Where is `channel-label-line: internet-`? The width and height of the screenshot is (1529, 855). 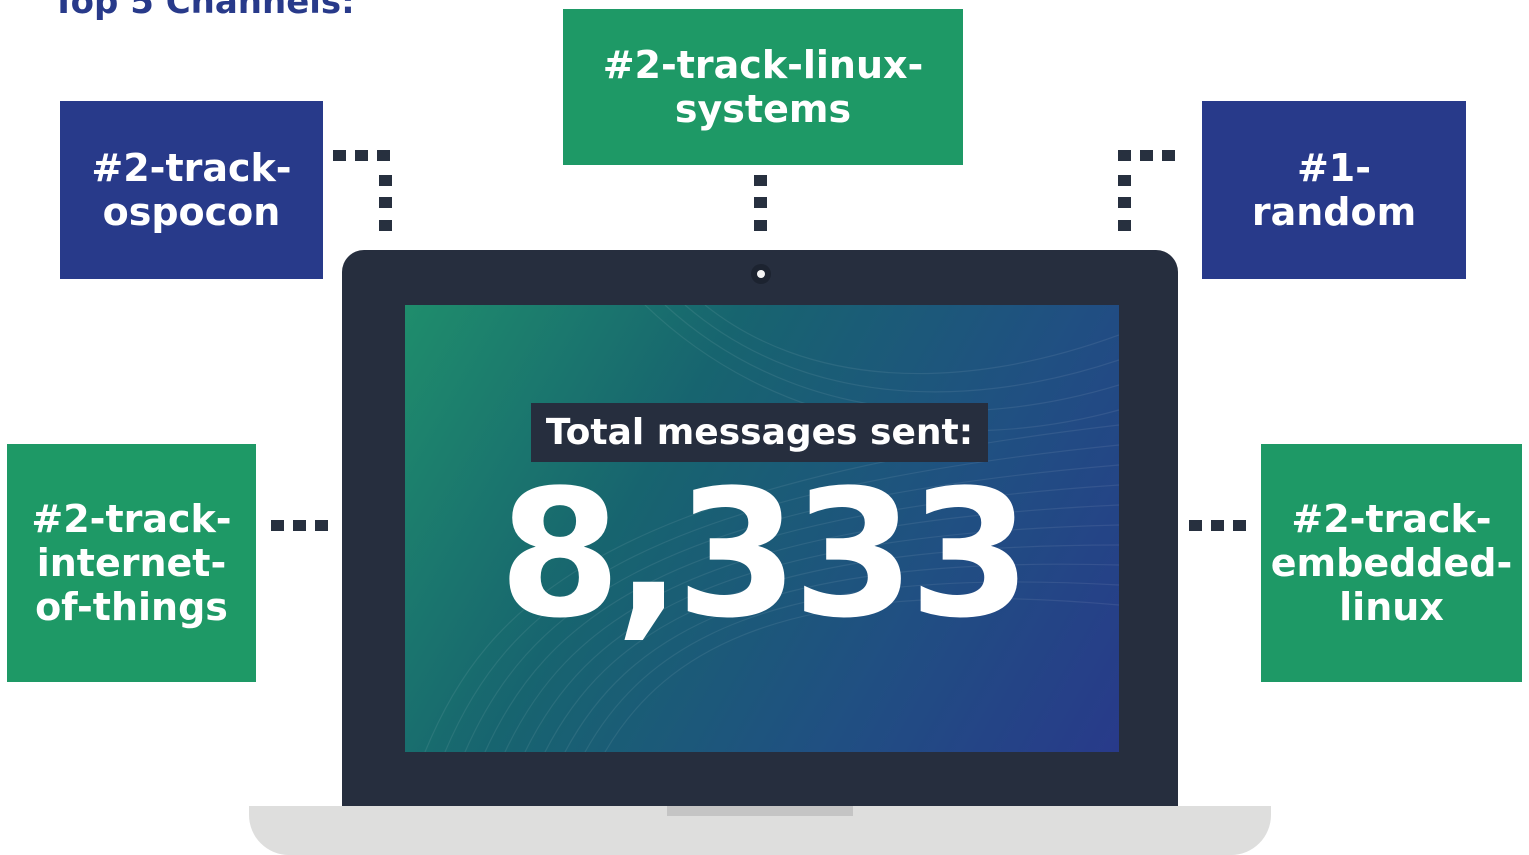 channel-label-line: internet- is located at coordinates (131, 563).